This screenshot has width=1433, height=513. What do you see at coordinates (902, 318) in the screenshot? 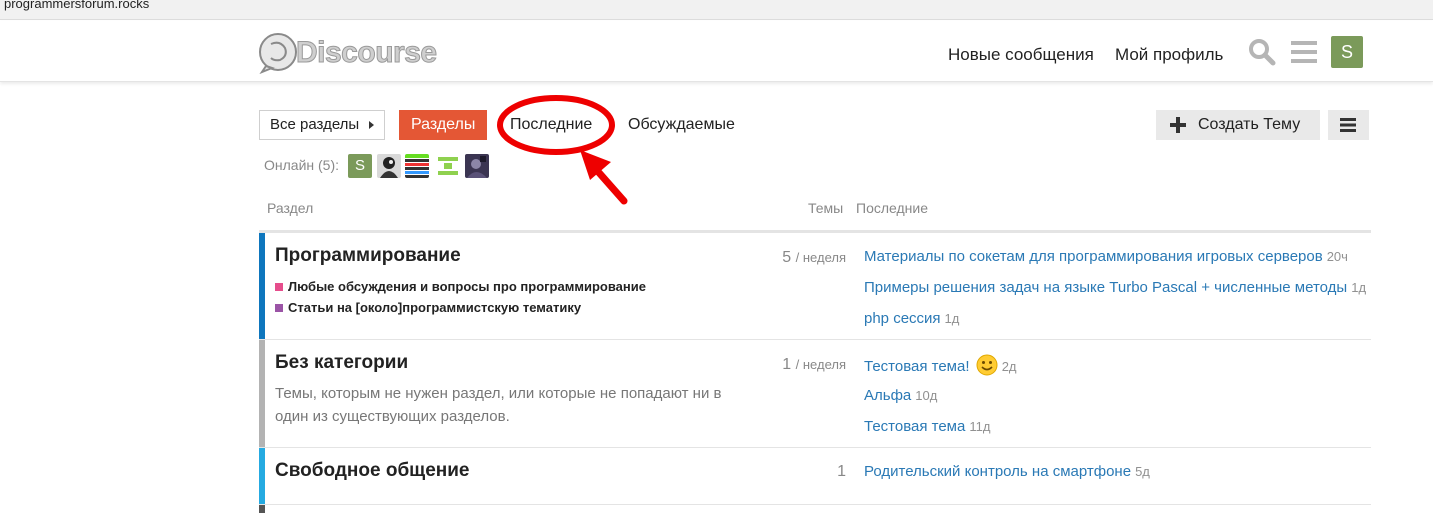
I see `latest-topic-title: php сессия` at bounding box center [902, 318].